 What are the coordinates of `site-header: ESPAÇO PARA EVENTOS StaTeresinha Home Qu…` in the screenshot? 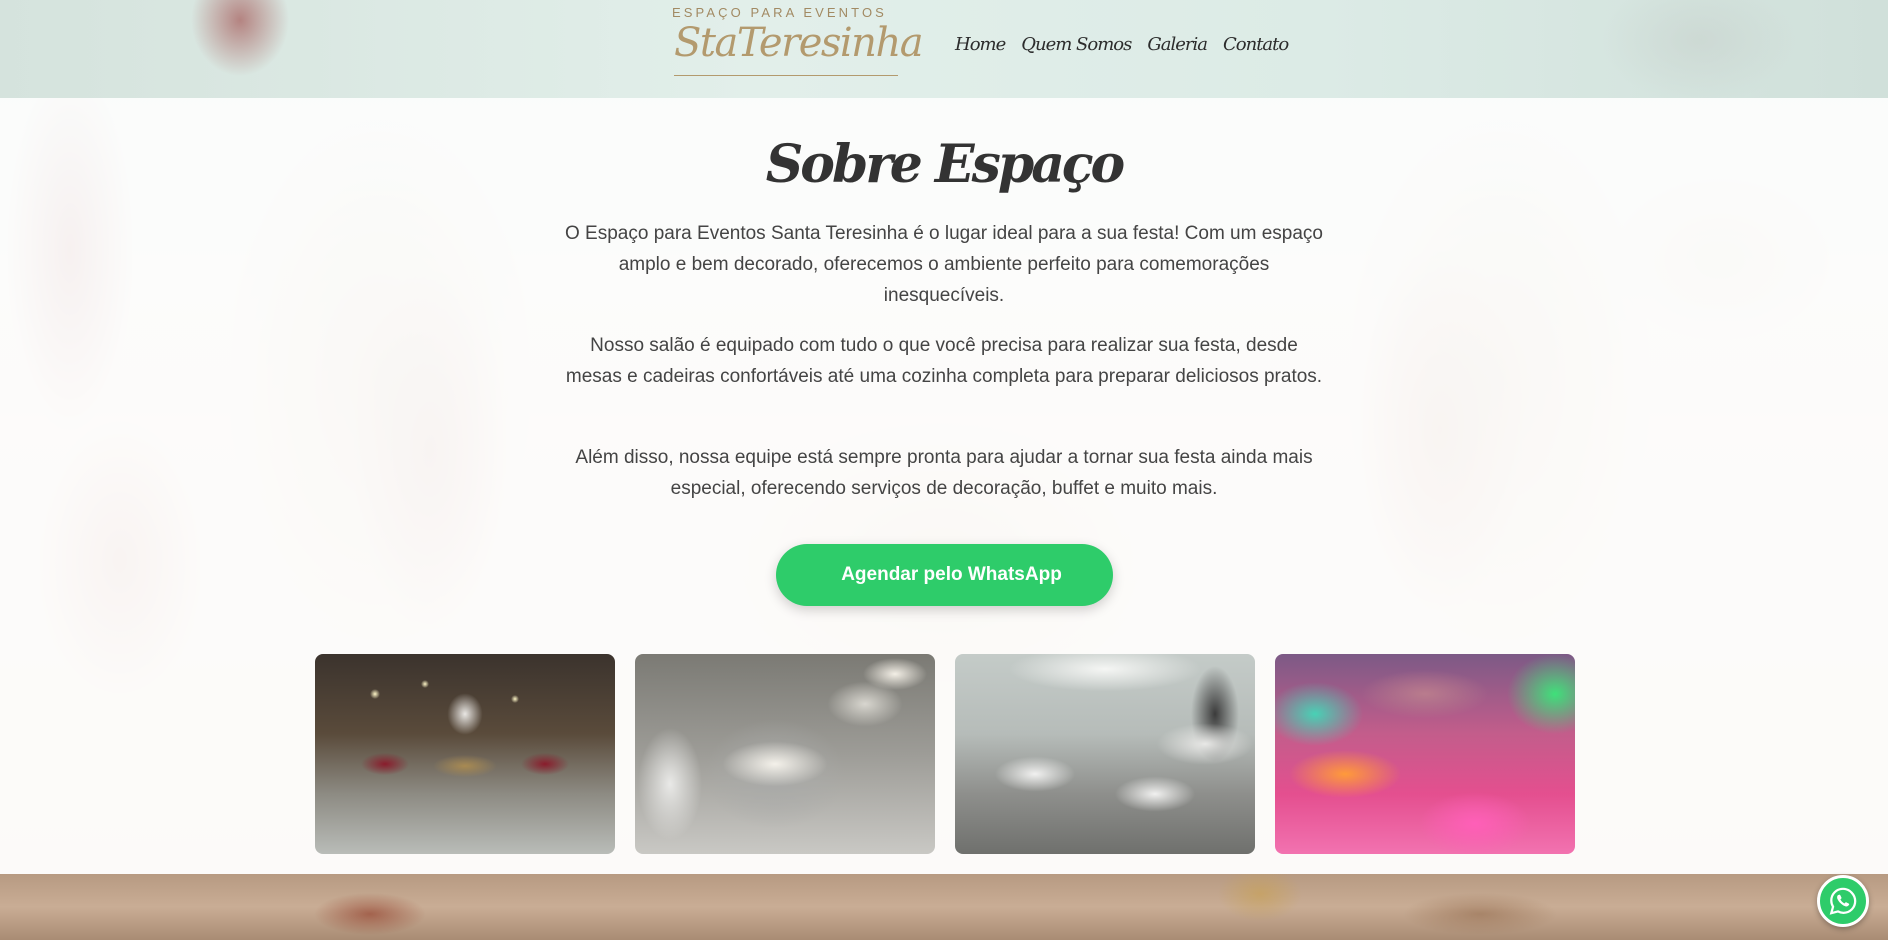 It's located at (944, 49).